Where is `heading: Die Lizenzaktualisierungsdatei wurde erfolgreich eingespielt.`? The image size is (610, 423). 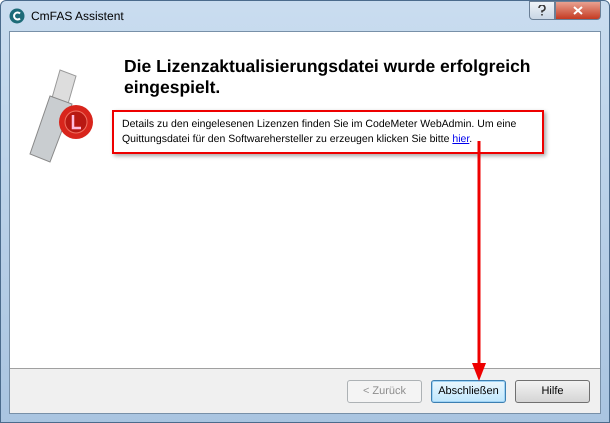 heading: Die Lizenzaktualisierungsdatei wurde erfolgreich eingespielt. is located at coordinates (328, 77).